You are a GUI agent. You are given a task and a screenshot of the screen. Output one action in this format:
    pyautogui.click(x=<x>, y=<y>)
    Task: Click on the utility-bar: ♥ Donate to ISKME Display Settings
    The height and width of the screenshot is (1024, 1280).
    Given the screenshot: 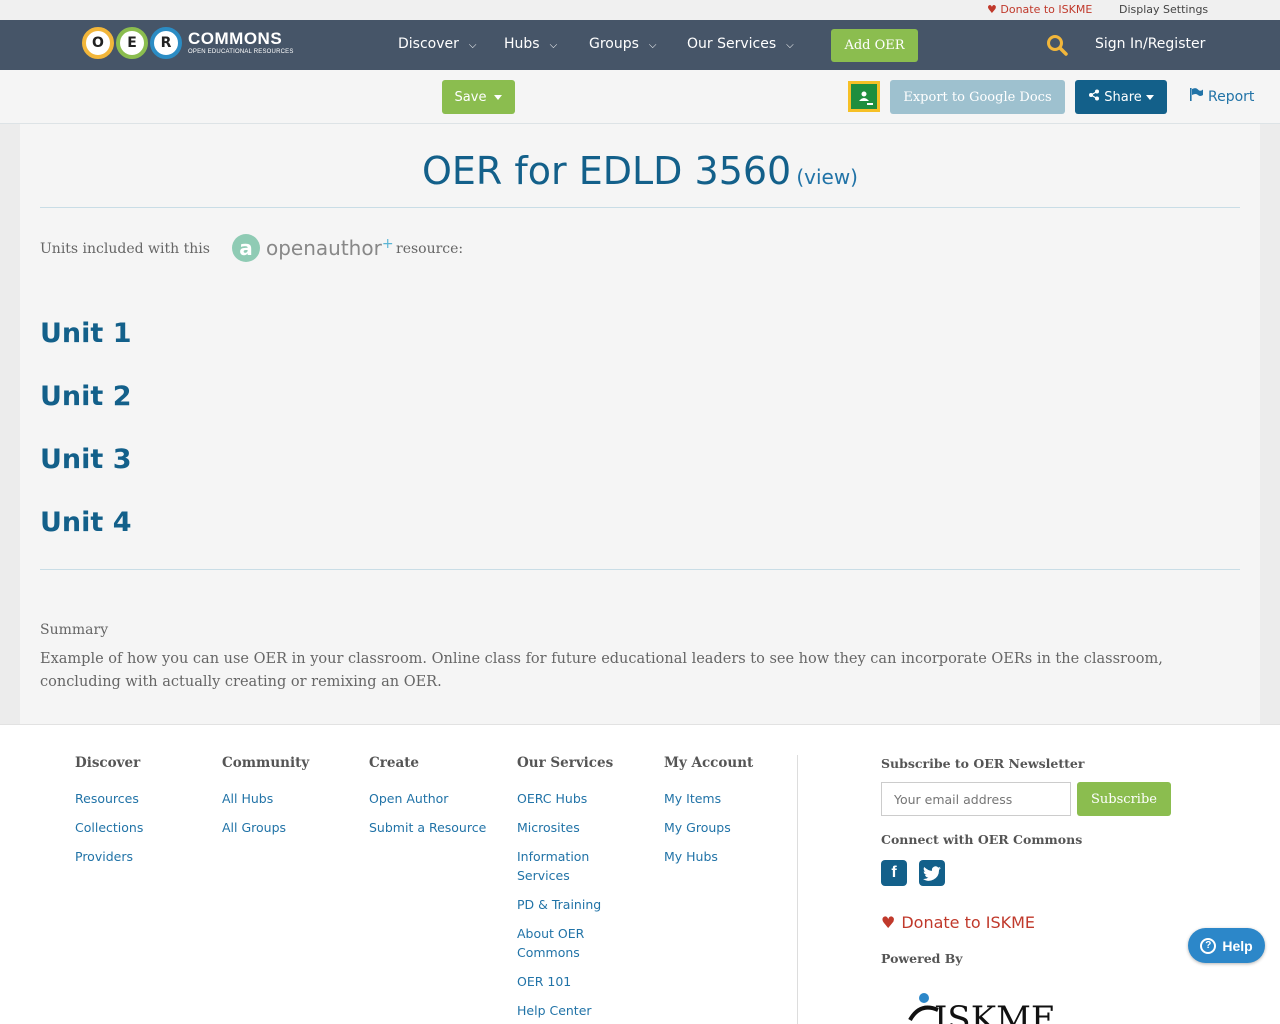 What is the action you would take?
    pyautogui.click(x=640, y=10)
    